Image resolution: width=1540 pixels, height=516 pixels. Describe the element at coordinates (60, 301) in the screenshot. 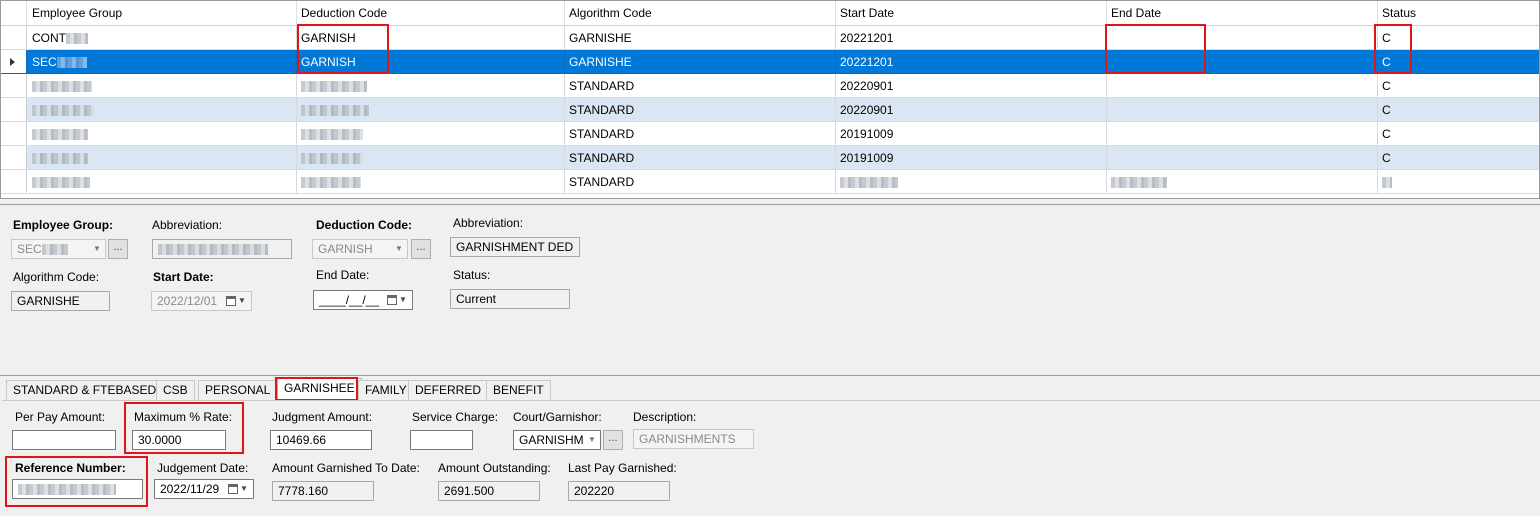

I see `algorithm-code-field: GARNISHE` at that location.